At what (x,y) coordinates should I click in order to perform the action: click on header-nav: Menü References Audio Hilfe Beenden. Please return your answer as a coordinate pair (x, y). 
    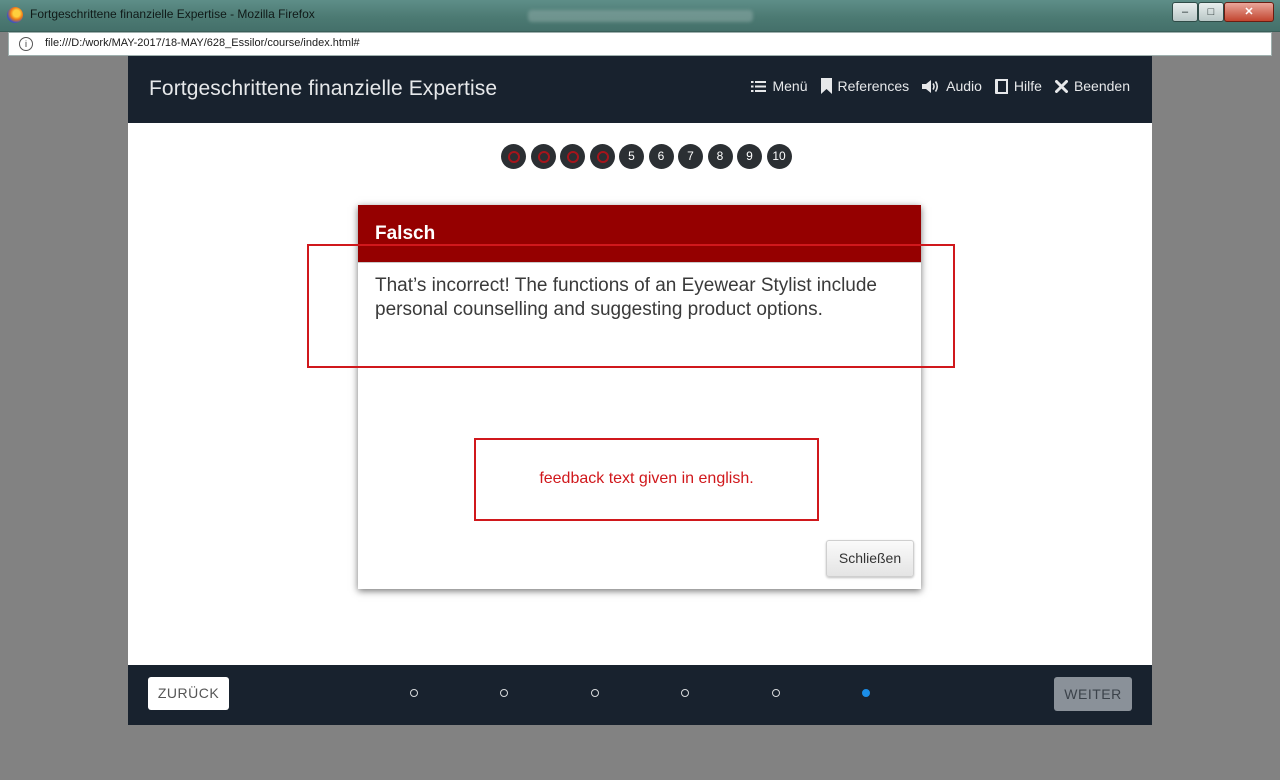
    Looking at the image, I should click on (934, 86).